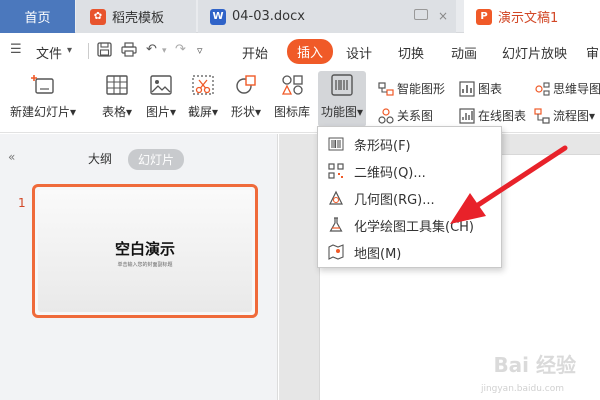 Image resolution: width=600 pixels, height=400 pixels. What do you see at coordinates (218, 16) in the screenshot?
I see `word-doc-icon: W` at bounding box center [218, 16].